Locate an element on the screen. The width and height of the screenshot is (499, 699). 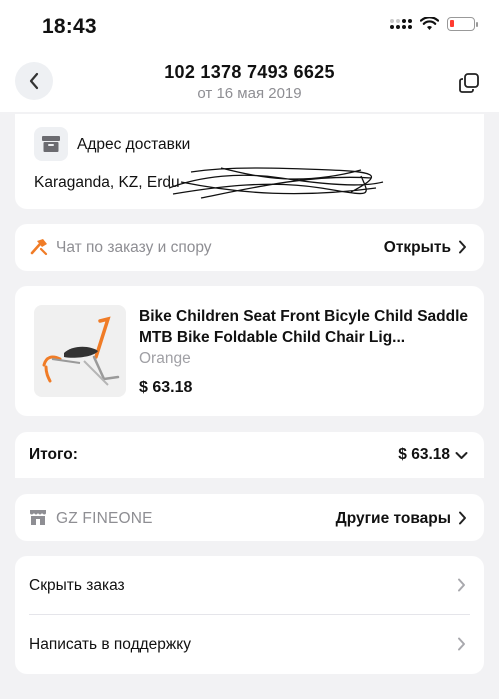
address-line: Karaganda, KZ, Erdu is located at coordinates (107, 182).